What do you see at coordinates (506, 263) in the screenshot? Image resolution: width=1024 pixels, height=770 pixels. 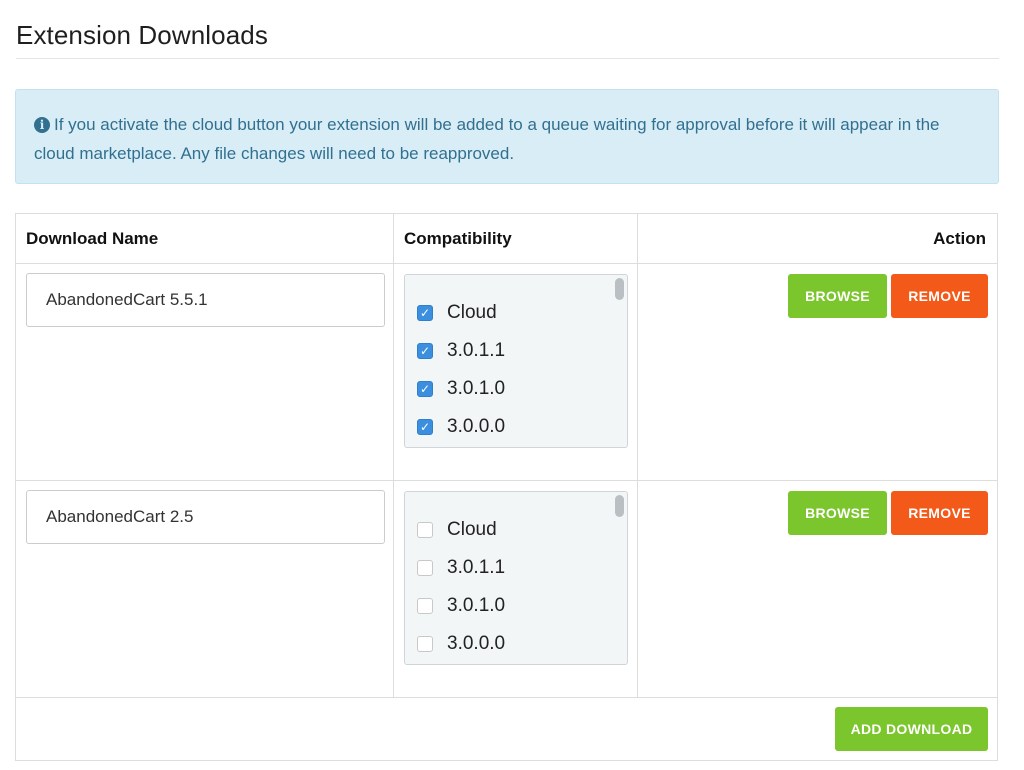 I see `header-divider` at bounding box center [506, 263].